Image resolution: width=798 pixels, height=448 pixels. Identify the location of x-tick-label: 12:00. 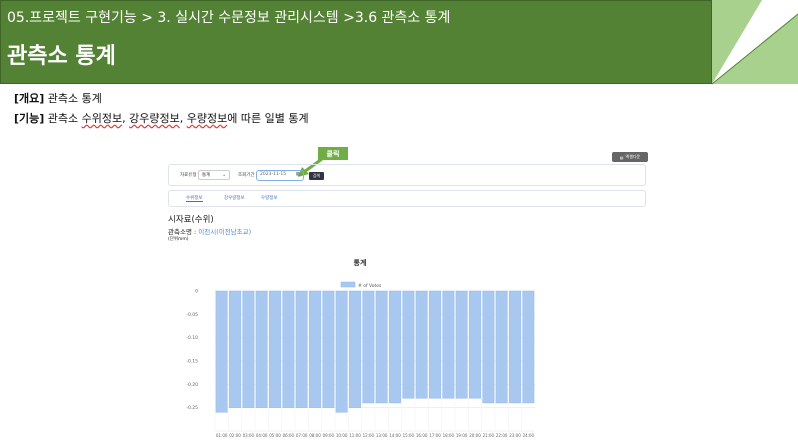
(369, 435).